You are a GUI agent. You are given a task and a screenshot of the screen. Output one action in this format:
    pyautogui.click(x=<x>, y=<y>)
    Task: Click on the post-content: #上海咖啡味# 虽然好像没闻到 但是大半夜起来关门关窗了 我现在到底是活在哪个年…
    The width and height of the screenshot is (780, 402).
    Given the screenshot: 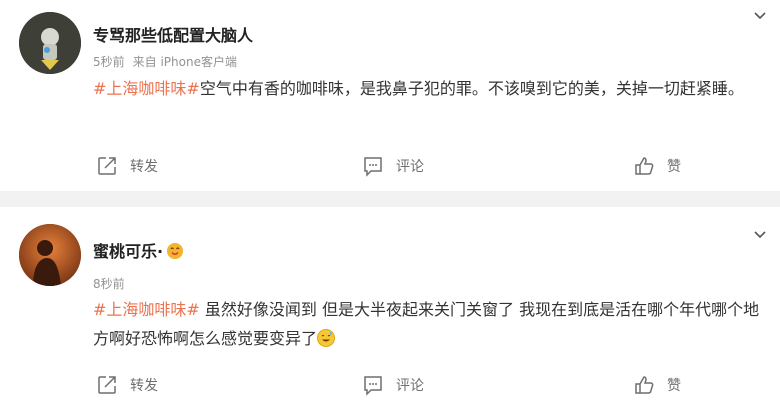 What is the action you would take?
    pyautogui.click(x=428, y=324)
    